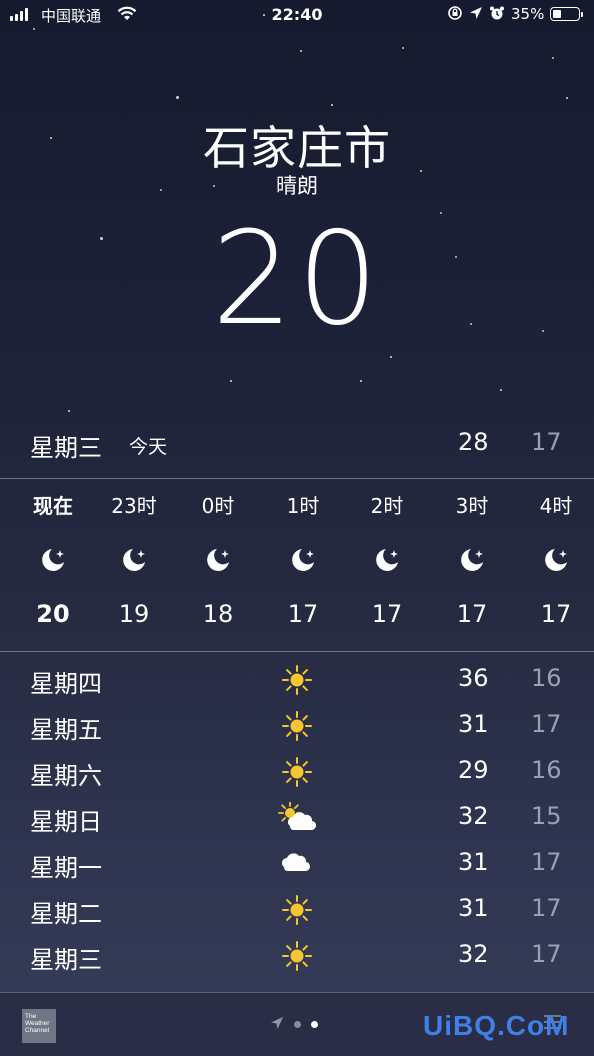  I want to click on daily-row: 星期三 32 17, so click(297, 963).